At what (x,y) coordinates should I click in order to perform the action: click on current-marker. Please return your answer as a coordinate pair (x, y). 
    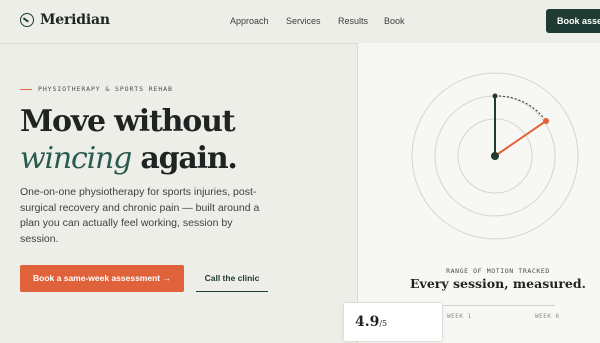
    Looking at the image, I should click on (546, 121).